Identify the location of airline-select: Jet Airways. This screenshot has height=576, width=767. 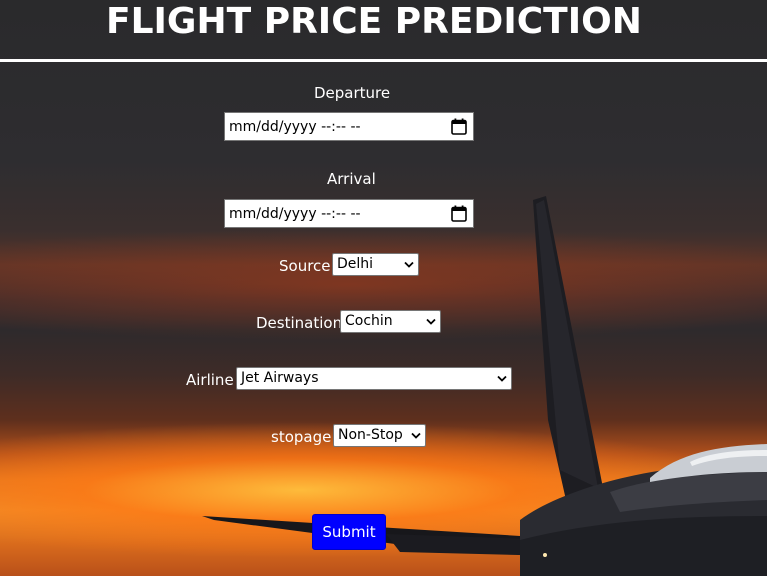
(374, 378).